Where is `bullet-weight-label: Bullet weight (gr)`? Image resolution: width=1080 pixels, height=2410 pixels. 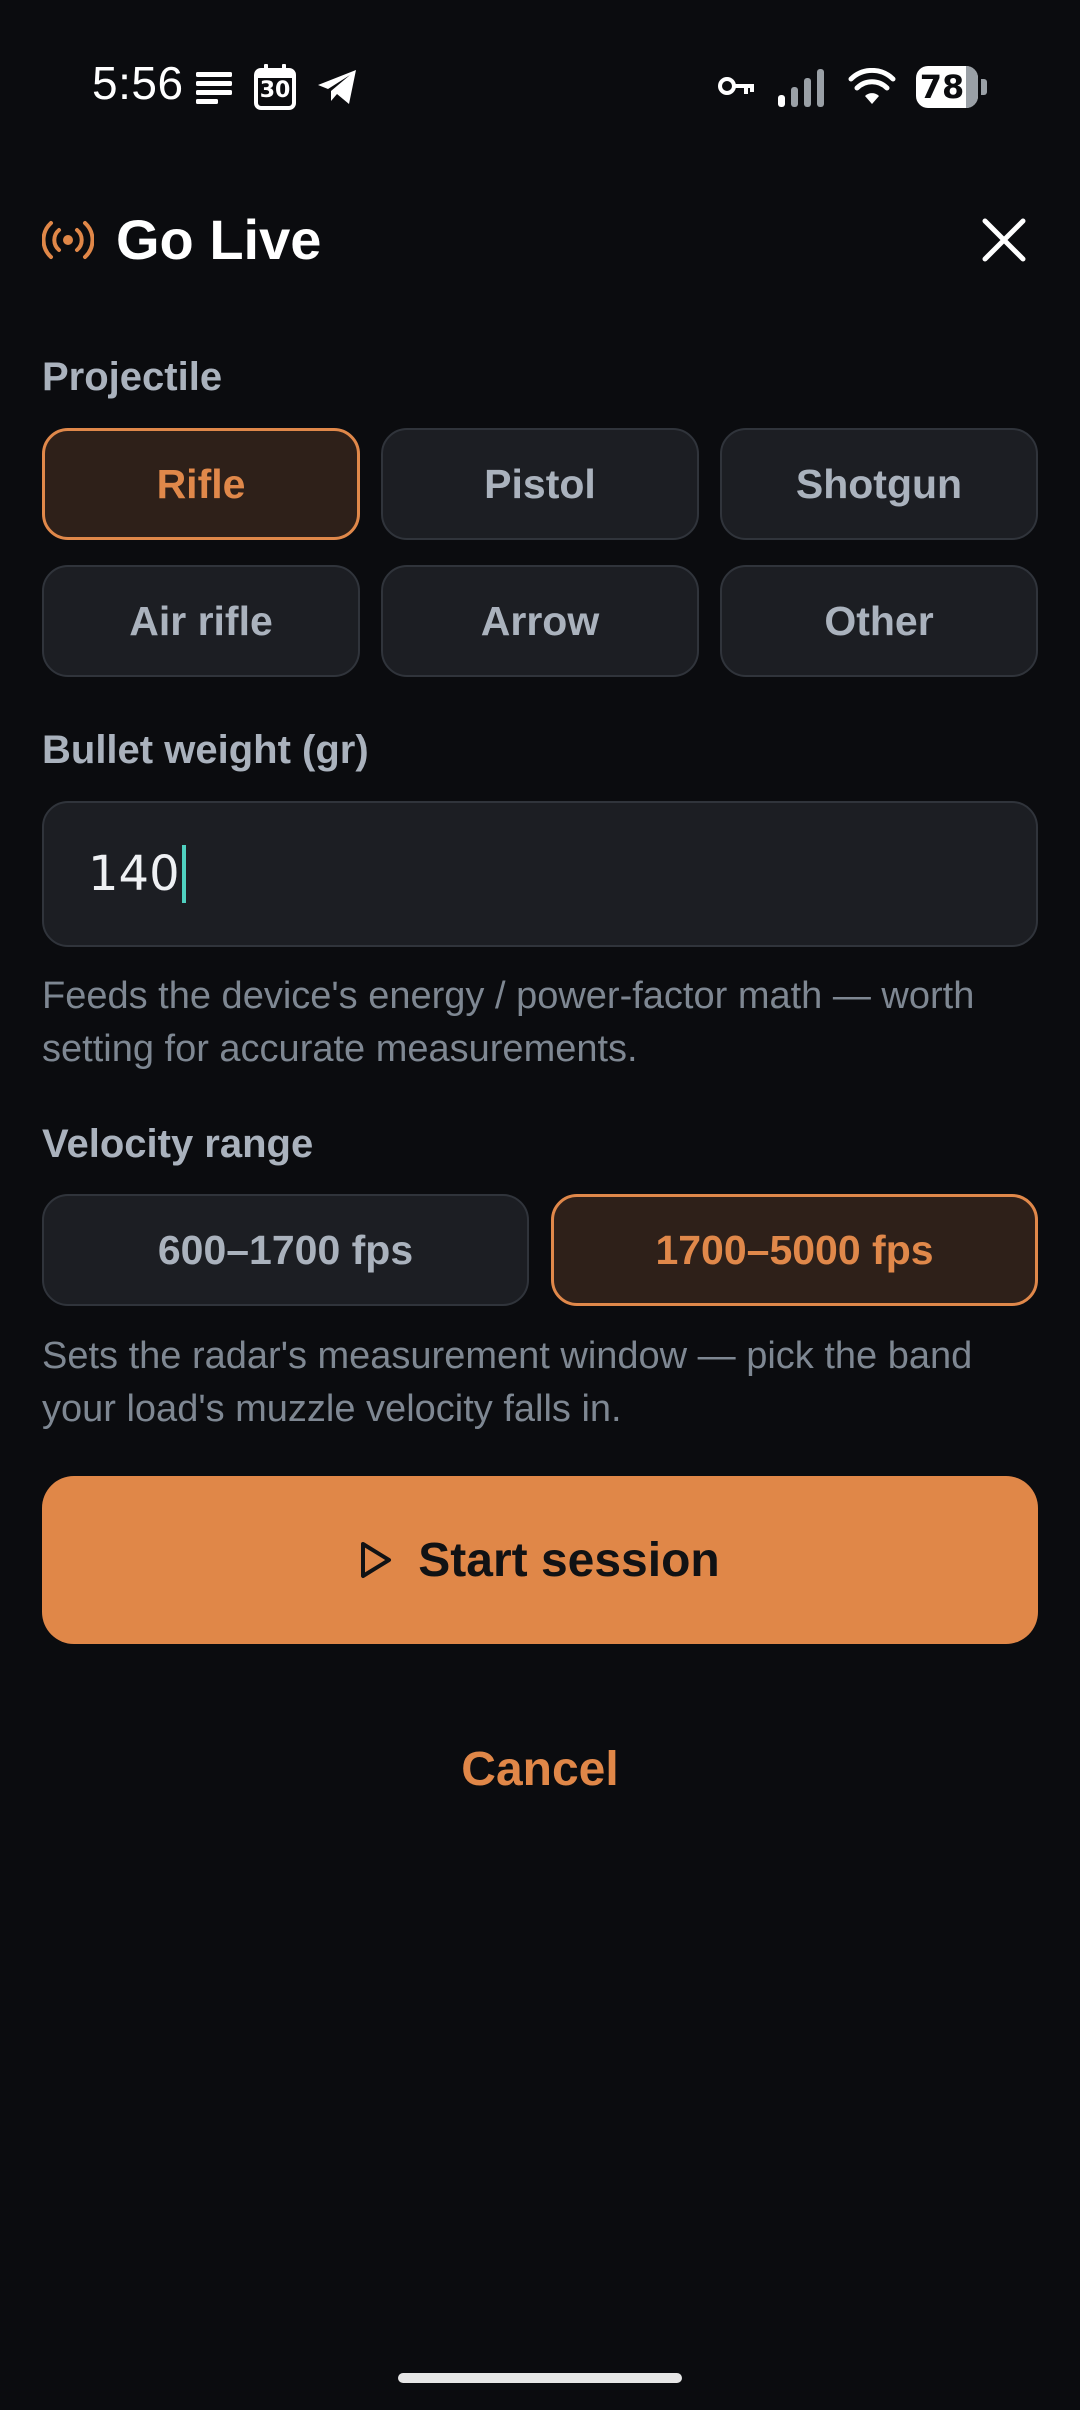
bullet-weight-label: Bullet weight (gr) is located at coordinates (205, 750).